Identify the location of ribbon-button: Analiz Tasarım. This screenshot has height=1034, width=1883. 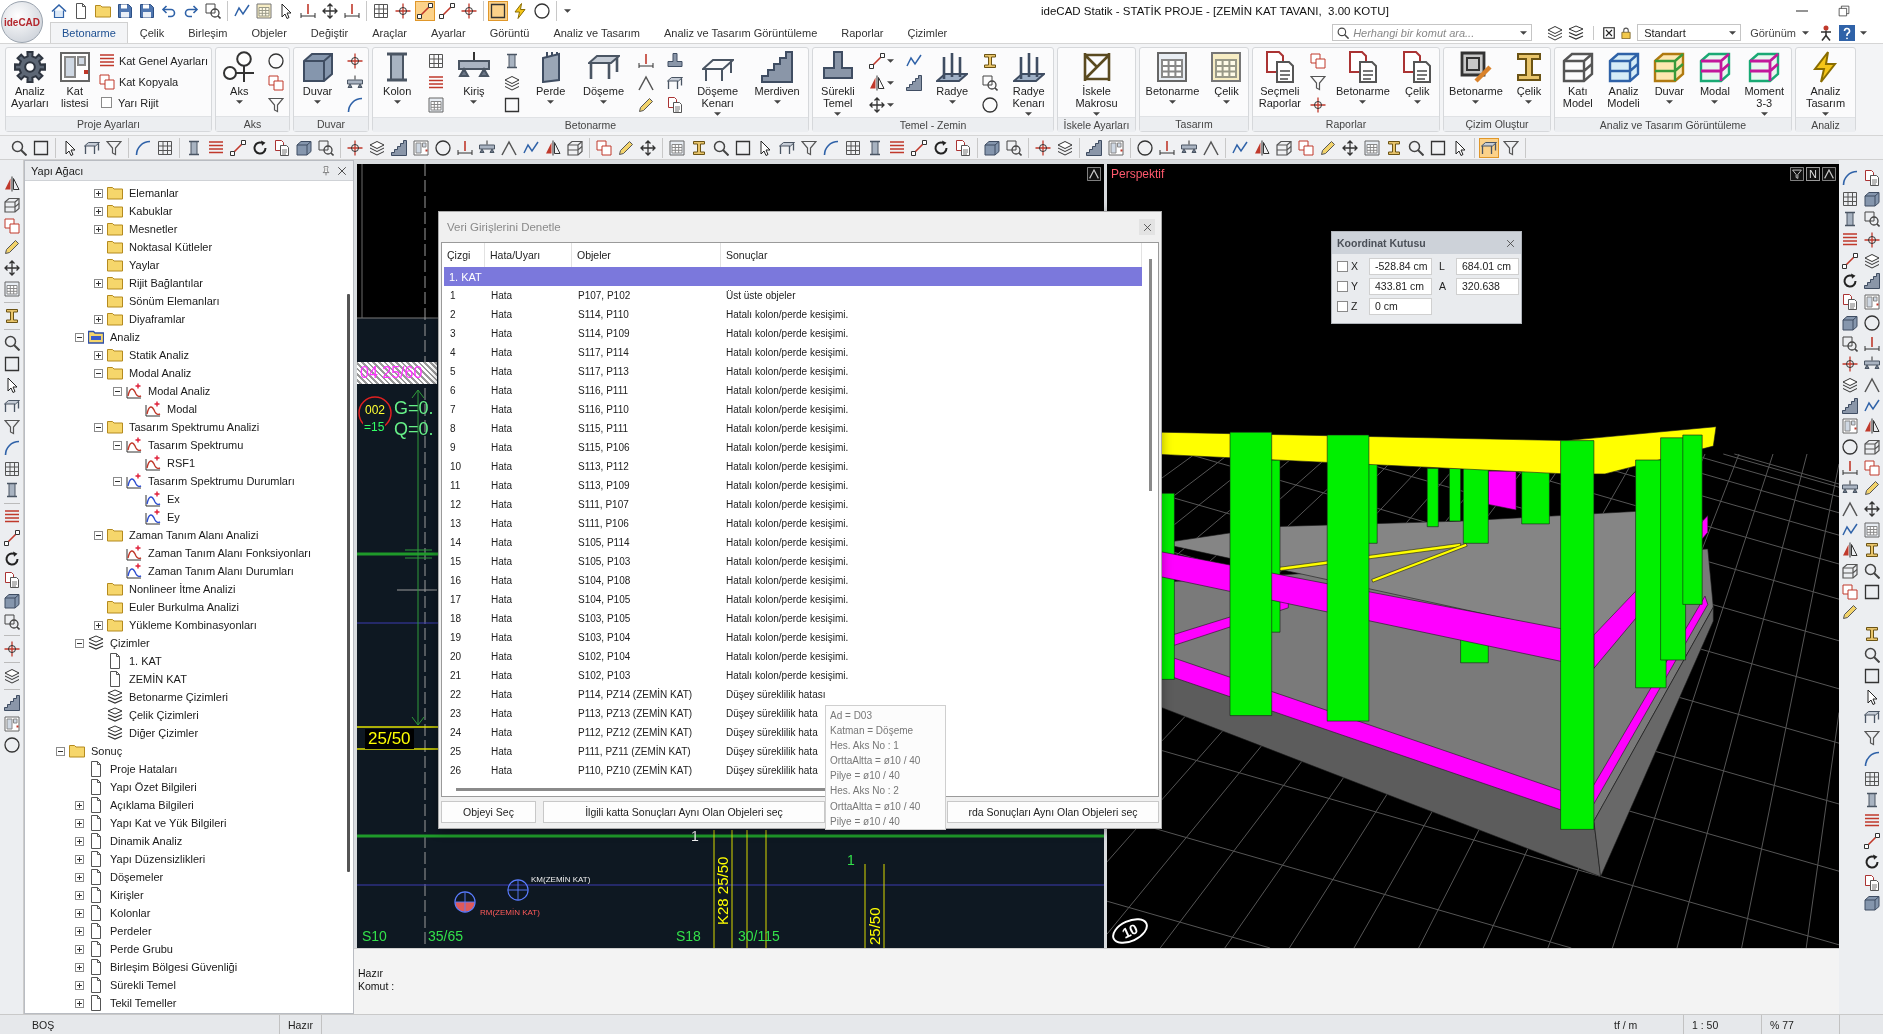
(1825, 83).